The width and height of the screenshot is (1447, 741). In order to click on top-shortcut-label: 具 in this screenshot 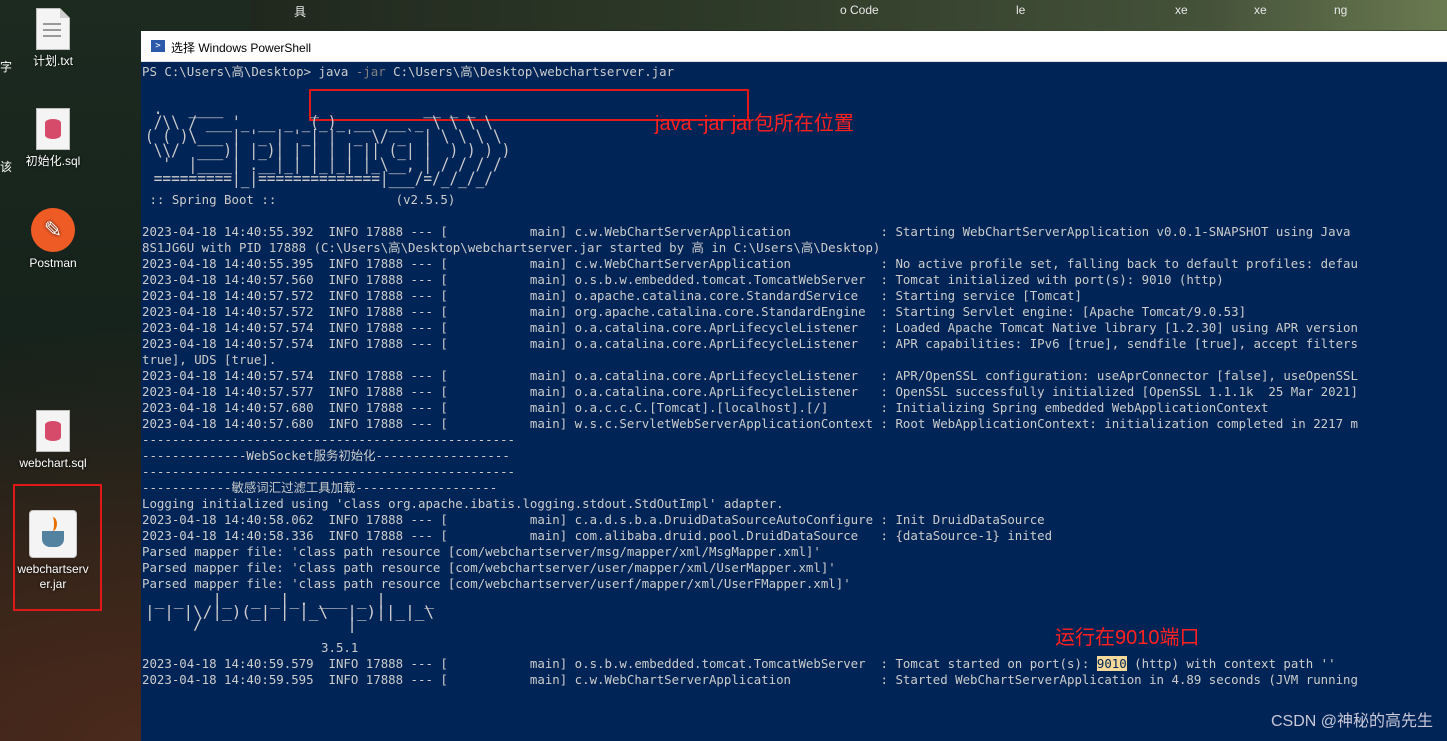, I will do `click(300, 11)`.